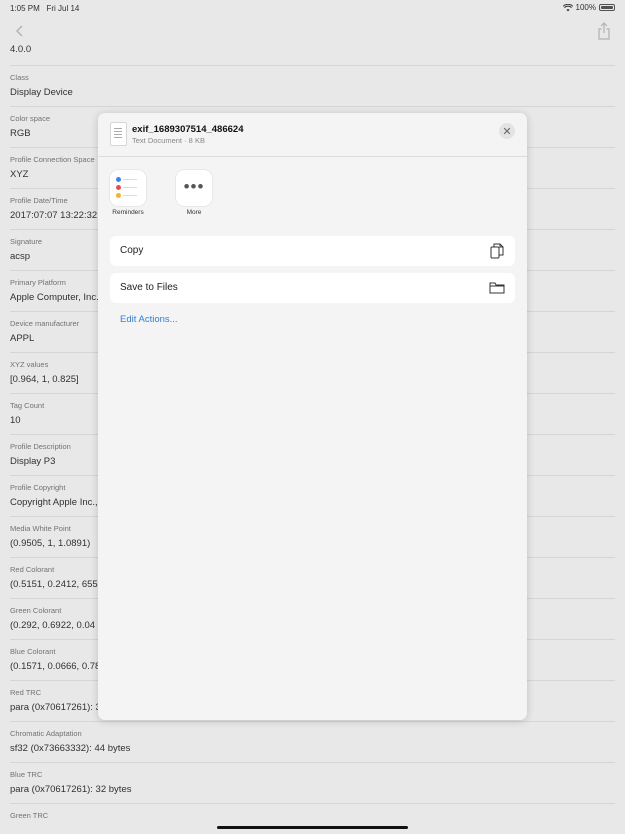 This screenshot has width=625, height=834. I want to click on close-icon: ✕, so click(507, 131).